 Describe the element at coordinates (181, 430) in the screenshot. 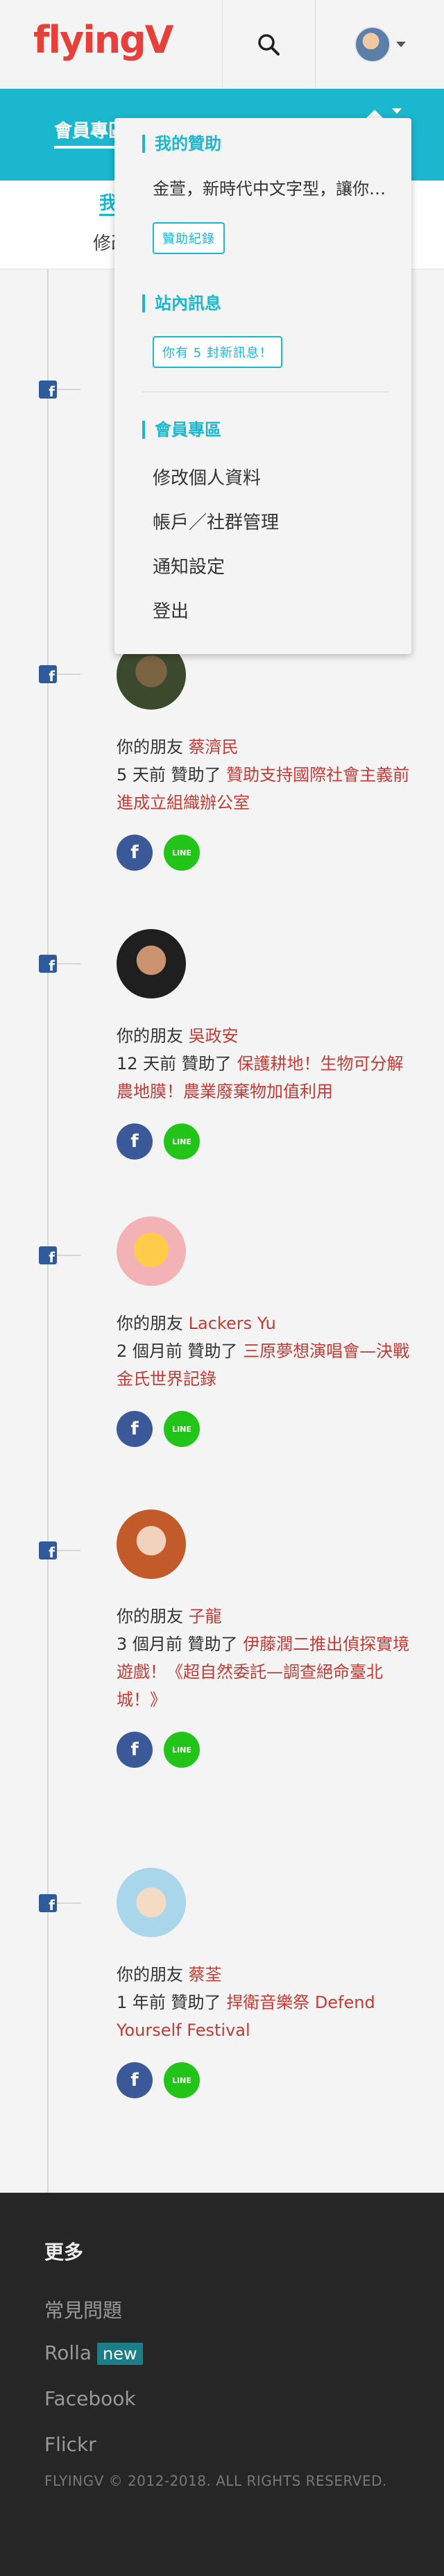

I see `section-title-member: 會員專區` at that location.